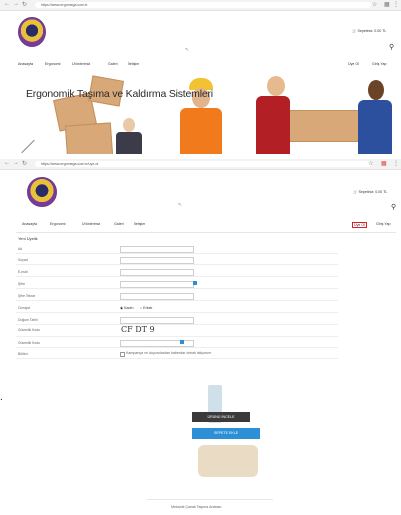 Image resolution: width=401 pixels, height=515 pixels. Describe the element at coordinates (23, 260) in the screenshot. I see `label-last-name: Soyad` at that location.